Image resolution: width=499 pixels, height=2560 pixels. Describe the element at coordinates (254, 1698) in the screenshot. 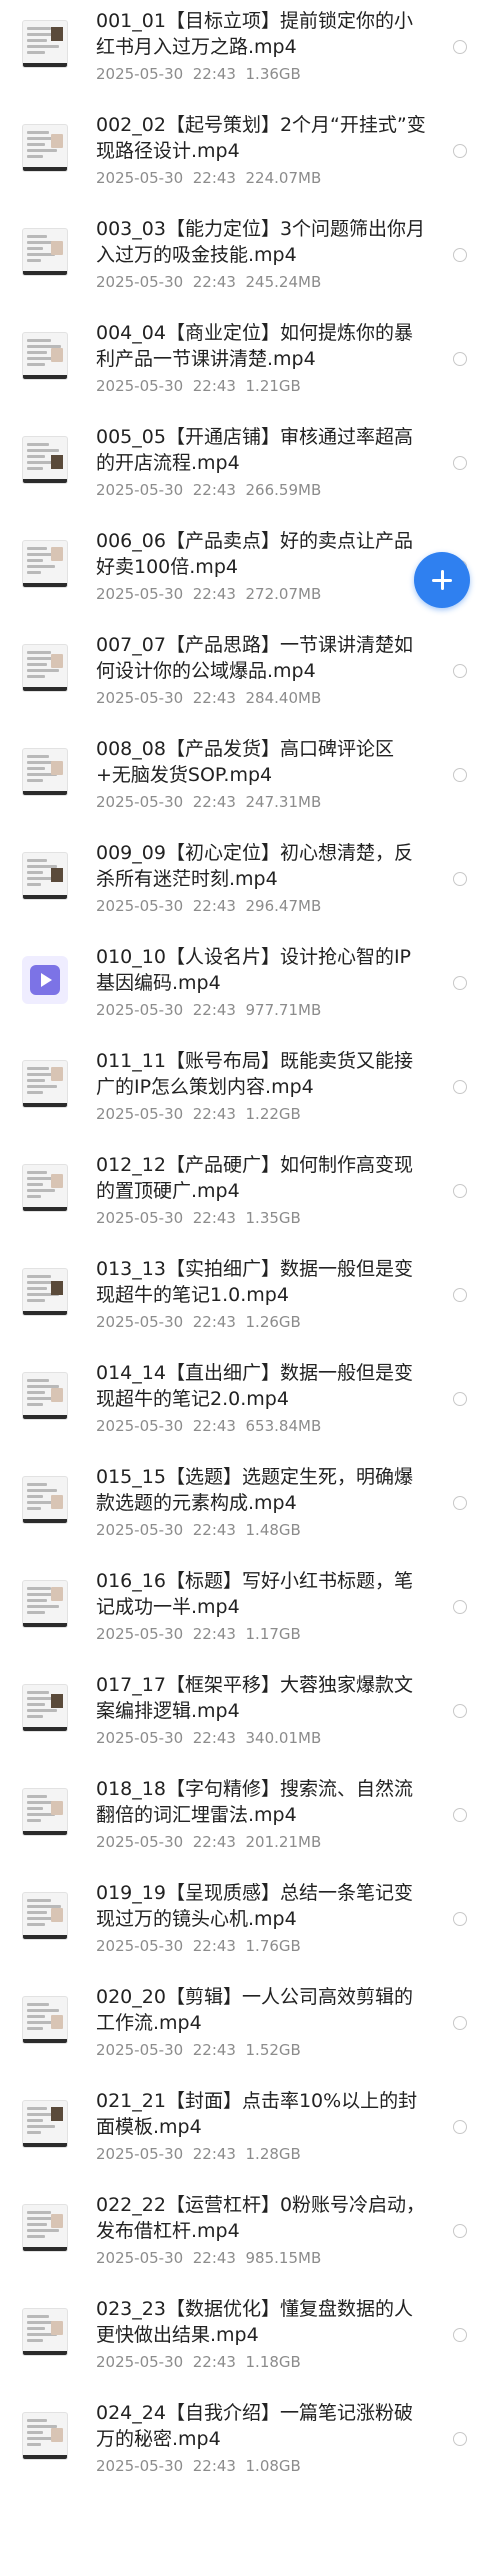

I see `file-name: 017_17【框架平移】大蓉独家爆款文案编排逻辑.mp4` at that location.